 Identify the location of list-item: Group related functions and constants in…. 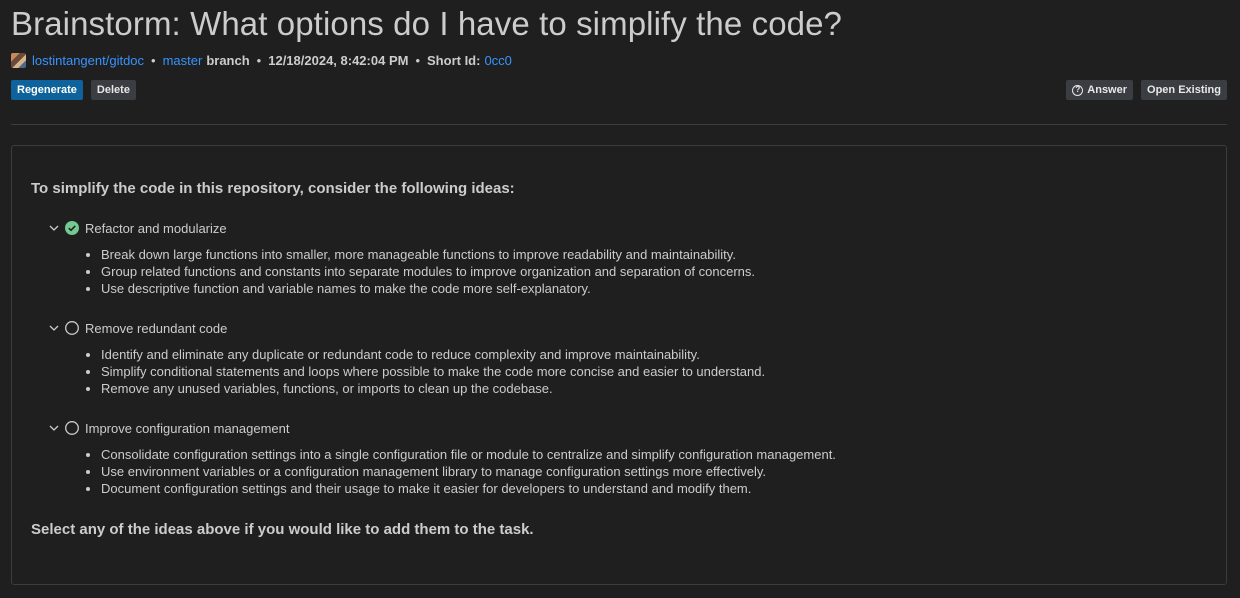
(654, 271).